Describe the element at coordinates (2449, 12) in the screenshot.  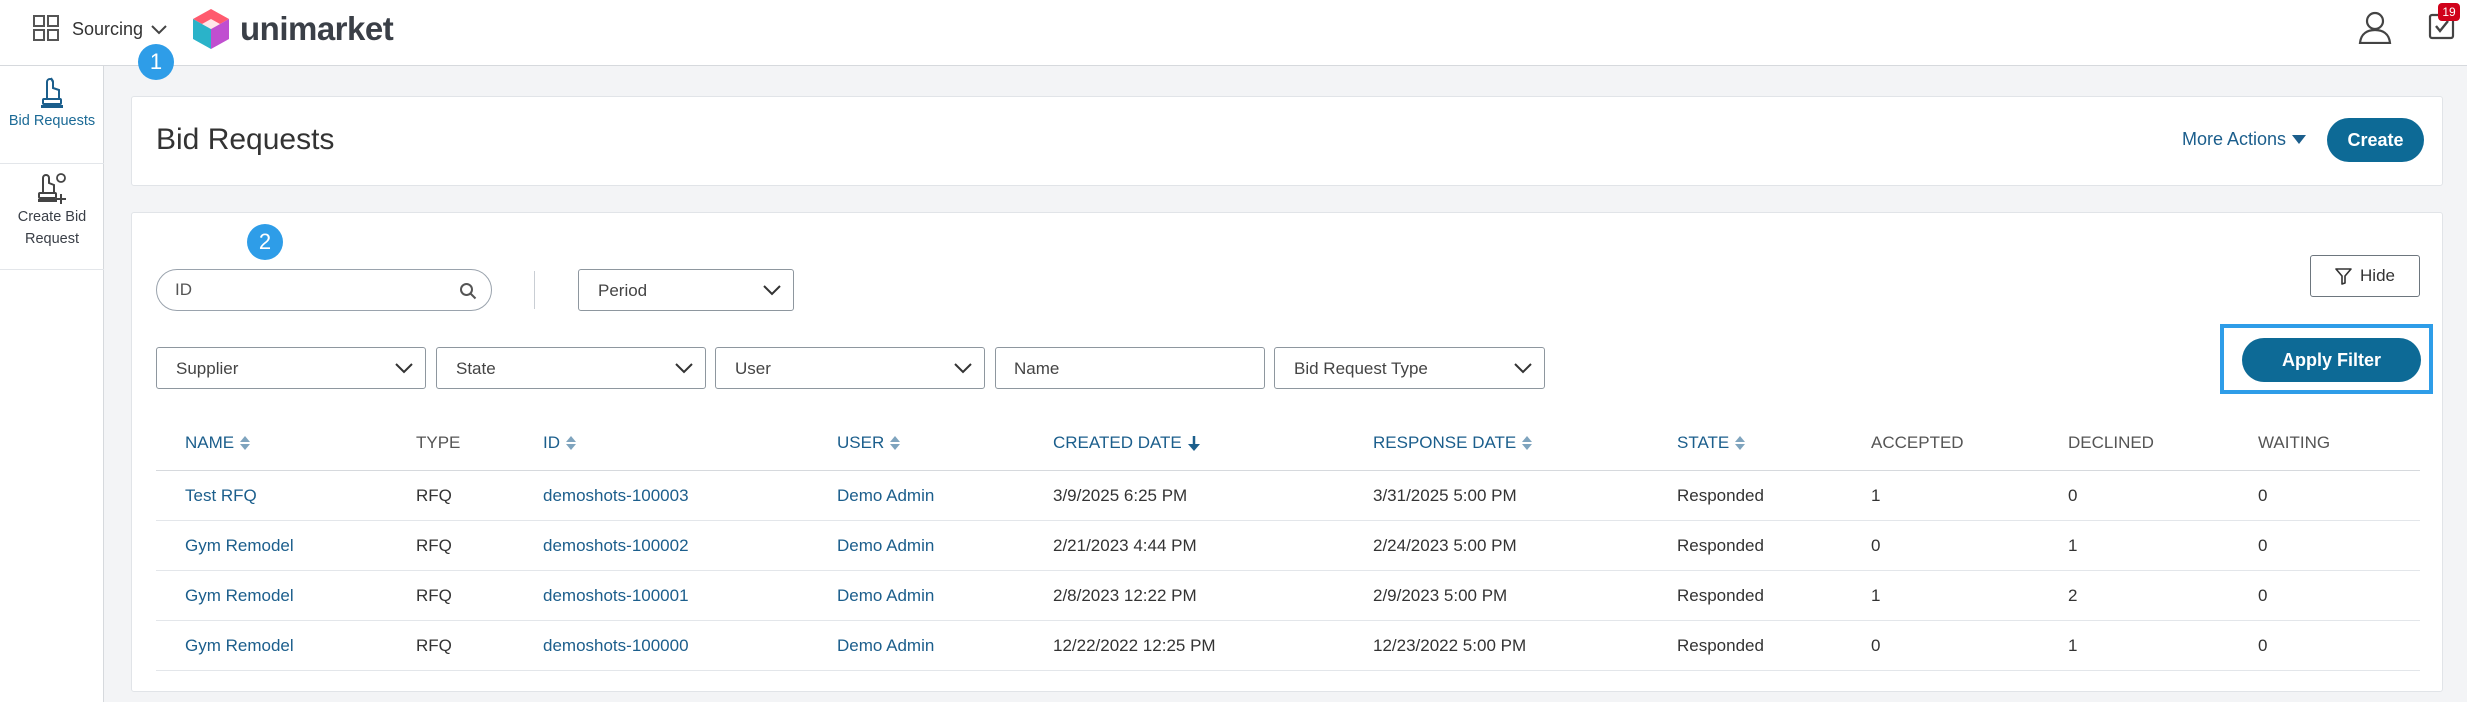
I see `tasks-count-badge: 19` at that location.